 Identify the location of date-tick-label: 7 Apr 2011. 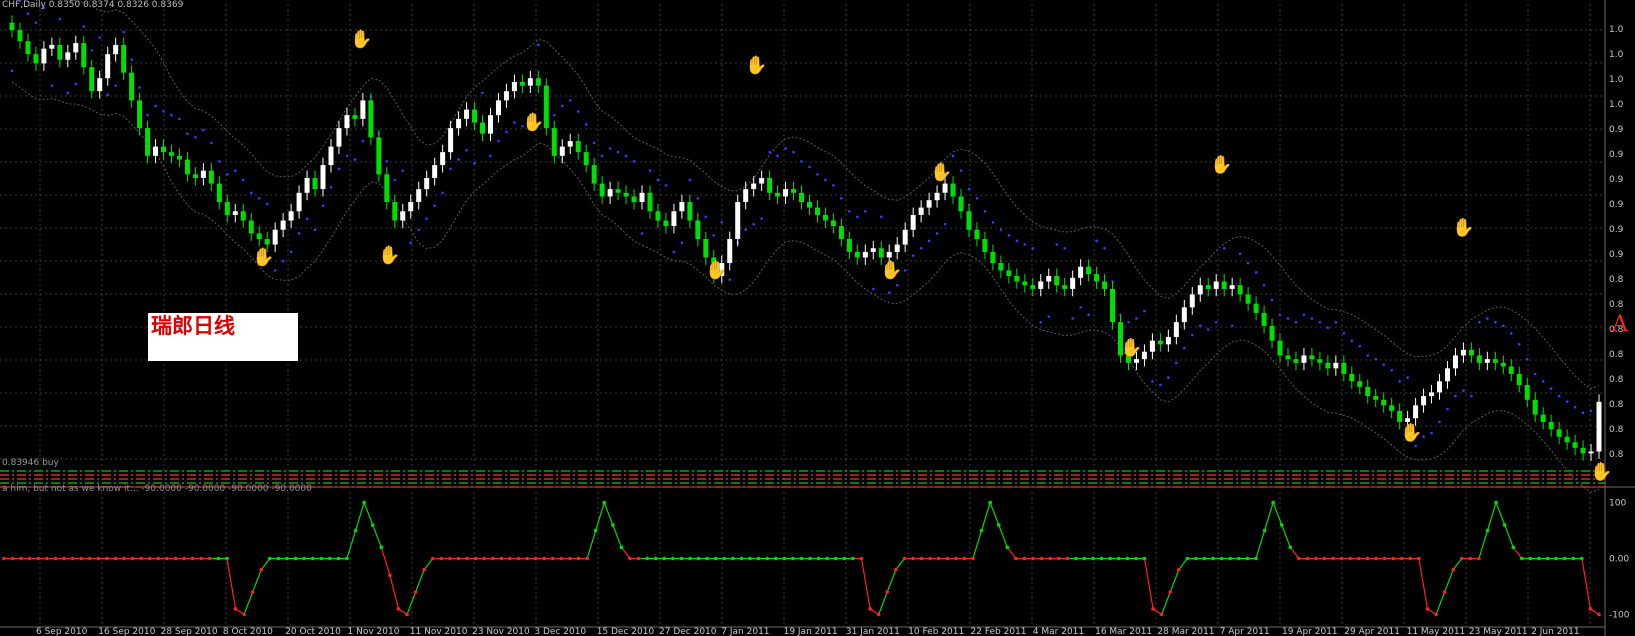
(1245, 631).